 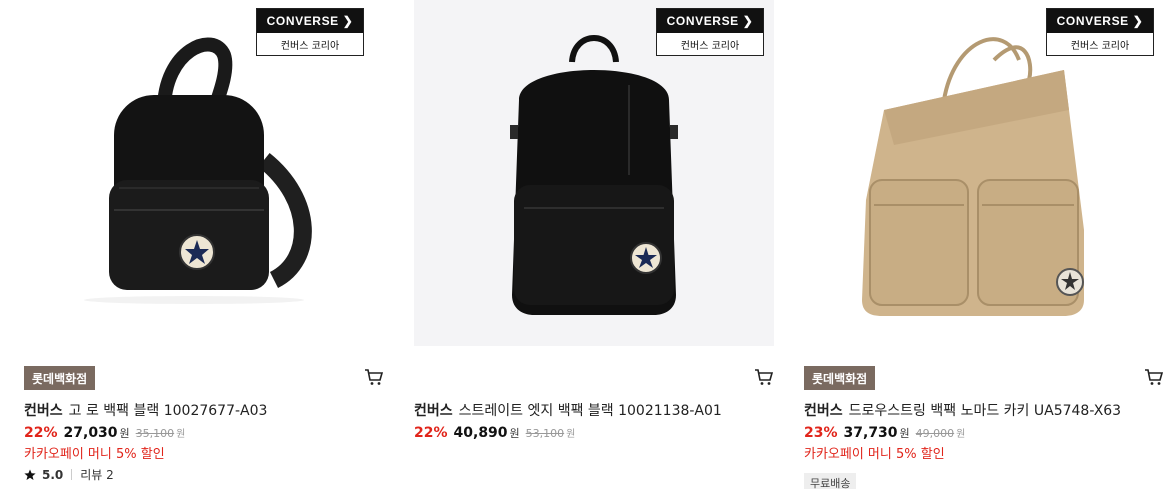 What do you see at coordinates (545, 433) in the screenshot?
I see `original-price: 53,100` at bounding box center [545, 433].